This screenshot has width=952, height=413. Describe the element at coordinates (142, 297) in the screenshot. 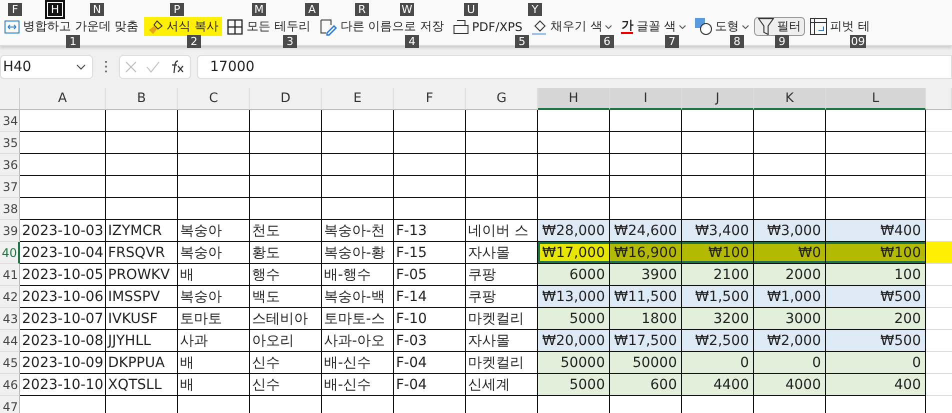

I see `table-cell: IMSSPV` at that location.